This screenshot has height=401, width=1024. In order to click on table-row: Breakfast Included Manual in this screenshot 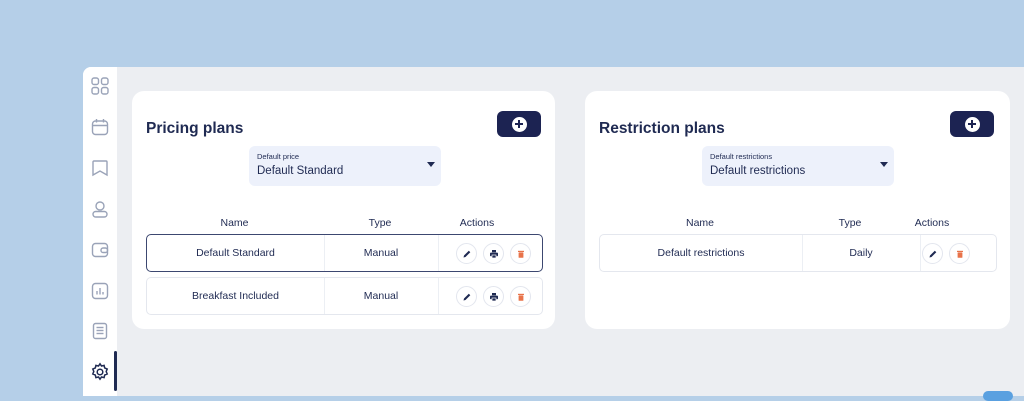, I will do `click(344, 296)`.